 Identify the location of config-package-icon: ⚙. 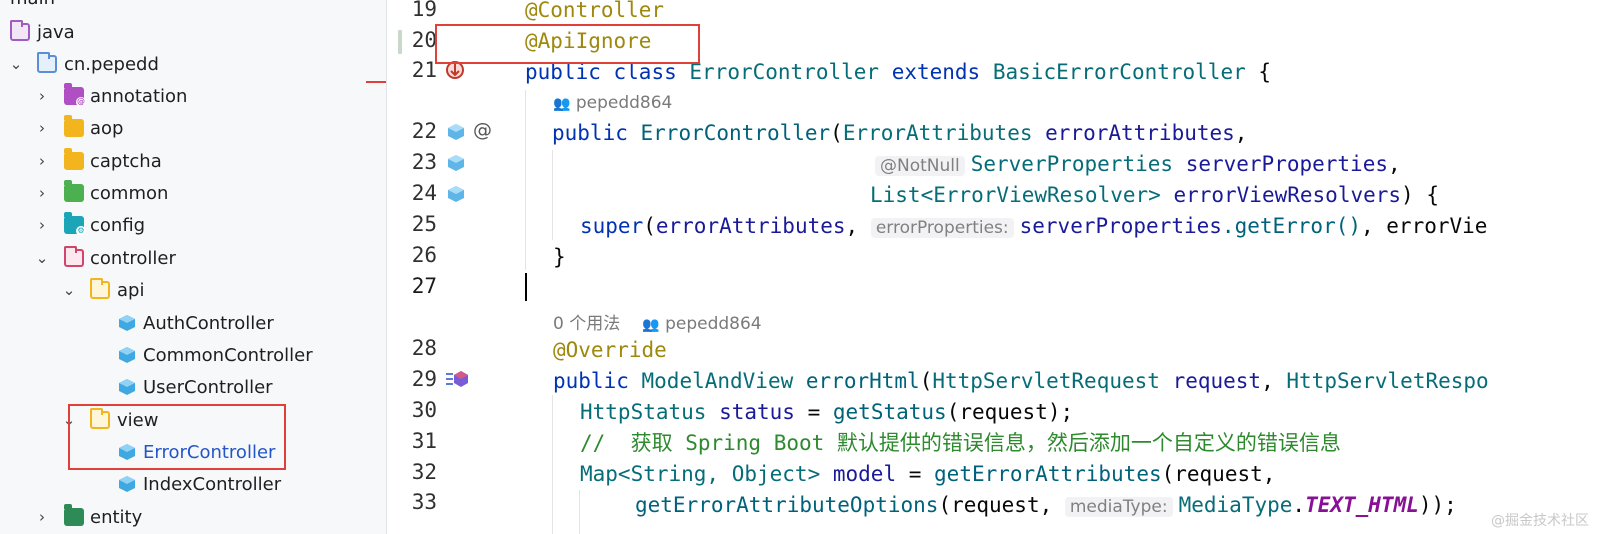
(75, 224).